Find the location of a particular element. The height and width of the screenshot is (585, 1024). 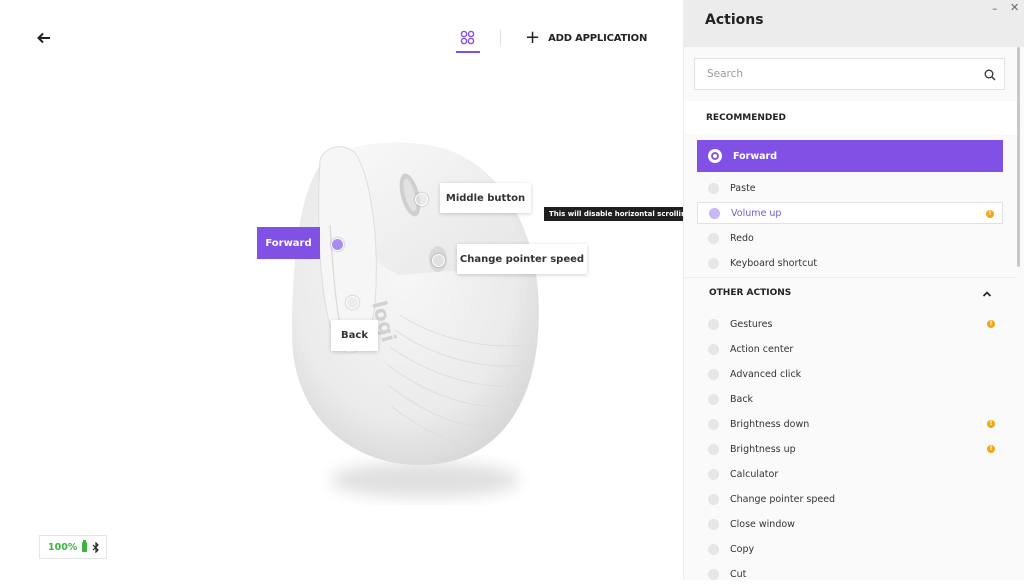

action-label: Action center is located at coordinates (762, 349).